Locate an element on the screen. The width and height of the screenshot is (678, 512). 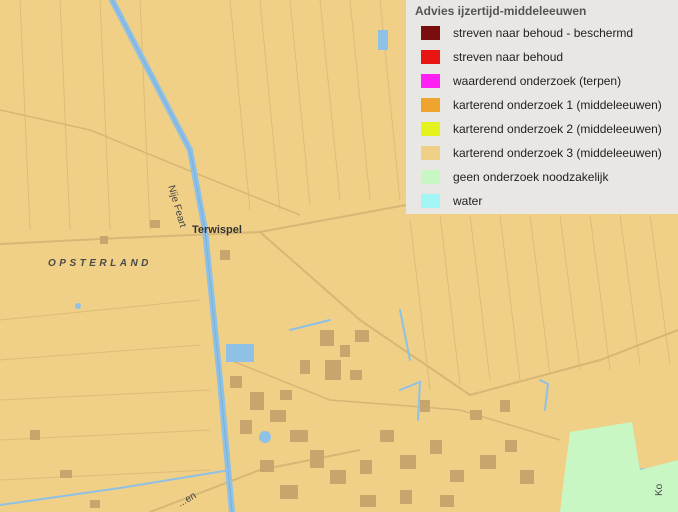
legend-item-water: water is located at coordinates (542, 201).